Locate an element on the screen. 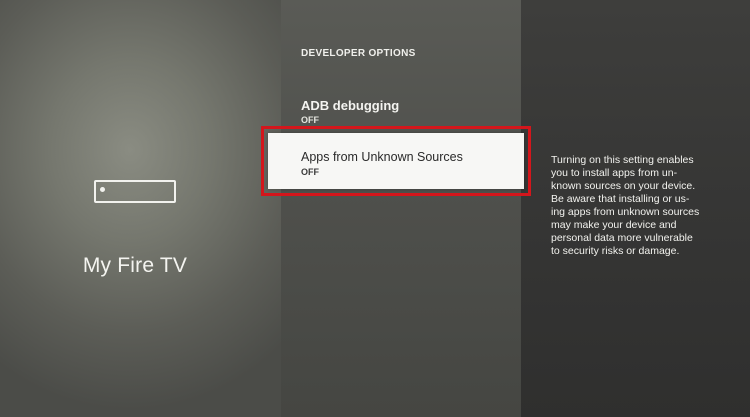 This screenshot has width=750, height=417. section-title: DEVELOPER OPTIONS is located at coordinates (358, 53).